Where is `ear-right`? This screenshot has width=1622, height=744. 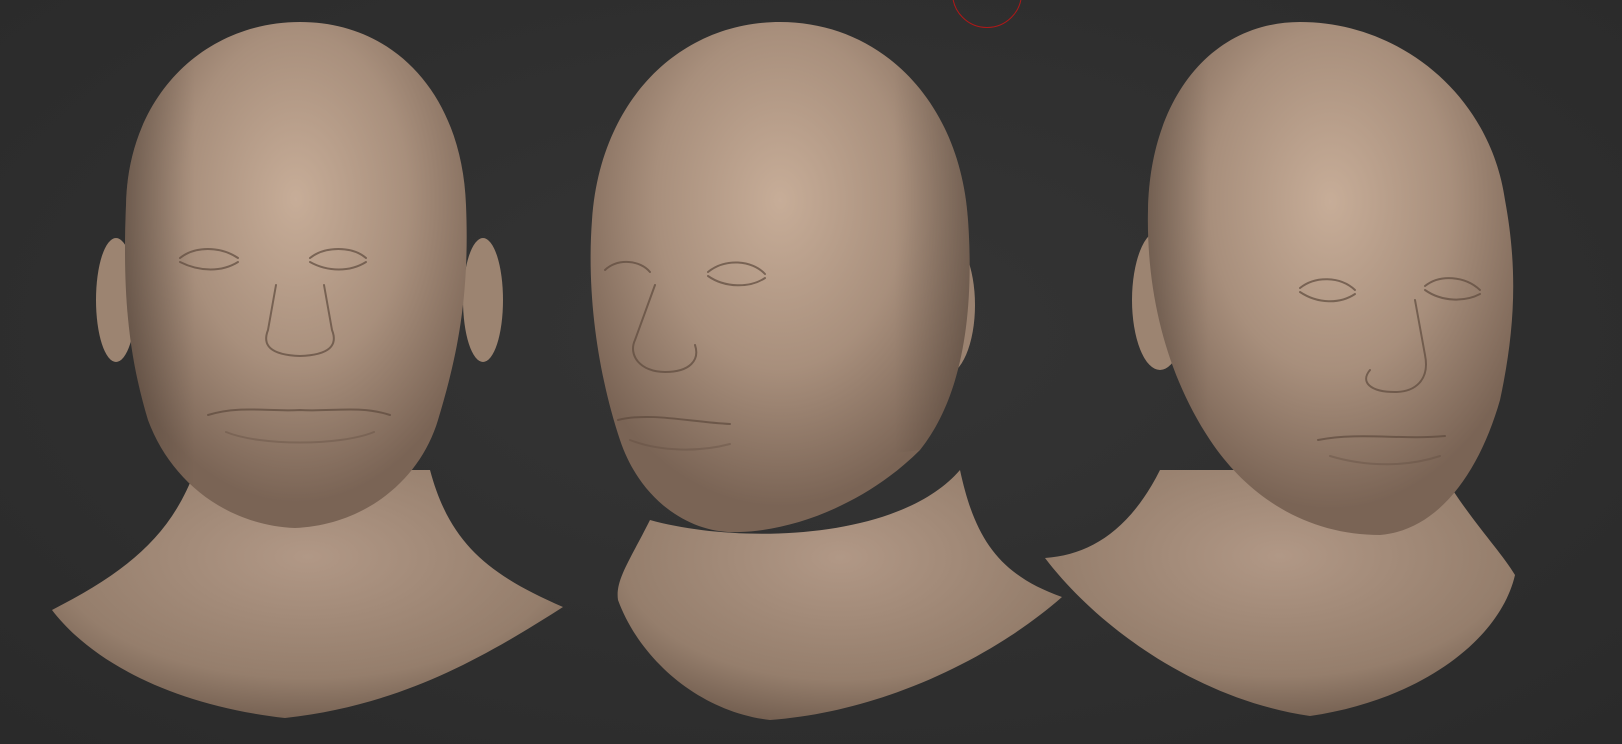
ear-right is located at coordinates (483, 300).